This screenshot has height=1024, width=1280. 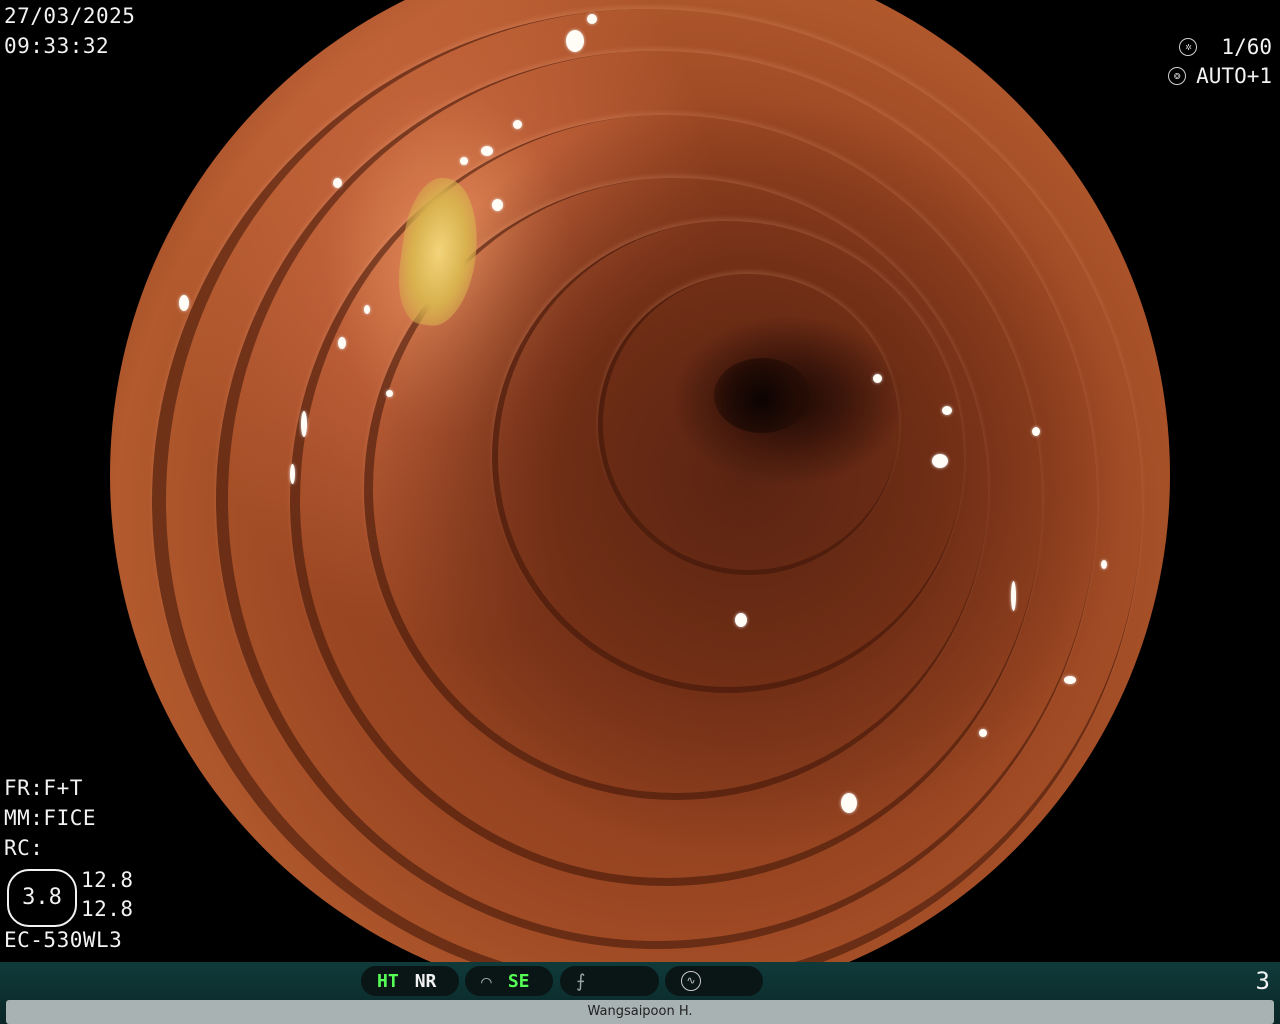 I want to click on waveform-icon: ∿, so click(x=691, y=981).